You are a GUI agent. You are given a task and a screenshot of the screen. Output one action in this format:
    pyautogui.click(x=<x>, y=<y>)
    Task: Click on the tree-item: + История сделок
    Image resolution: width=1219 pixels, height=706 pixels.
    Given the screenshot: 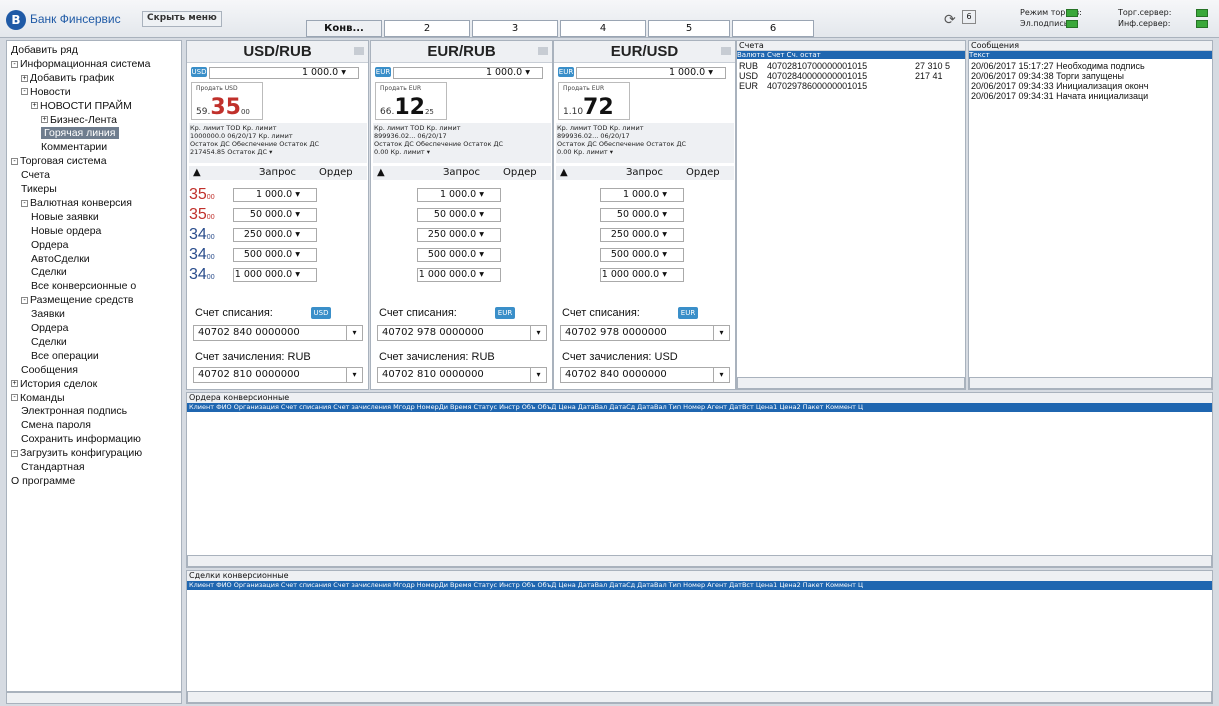 What is the action you would take?
    pyautogui.click(x=54, y=384)
    